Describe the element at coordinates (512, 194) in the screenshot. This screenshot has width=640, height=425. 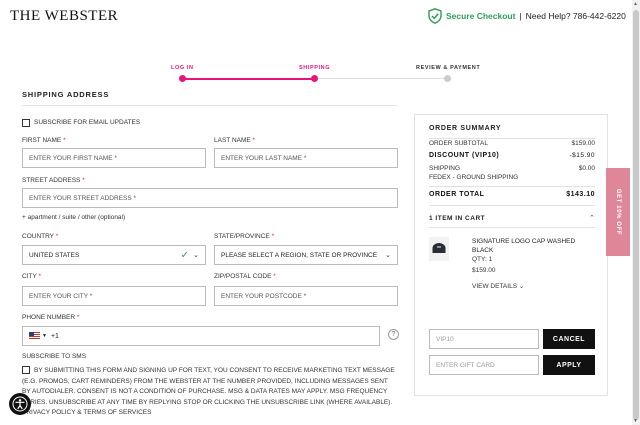
I see `total-row: ORDER TOTAL $143.10` at that location.